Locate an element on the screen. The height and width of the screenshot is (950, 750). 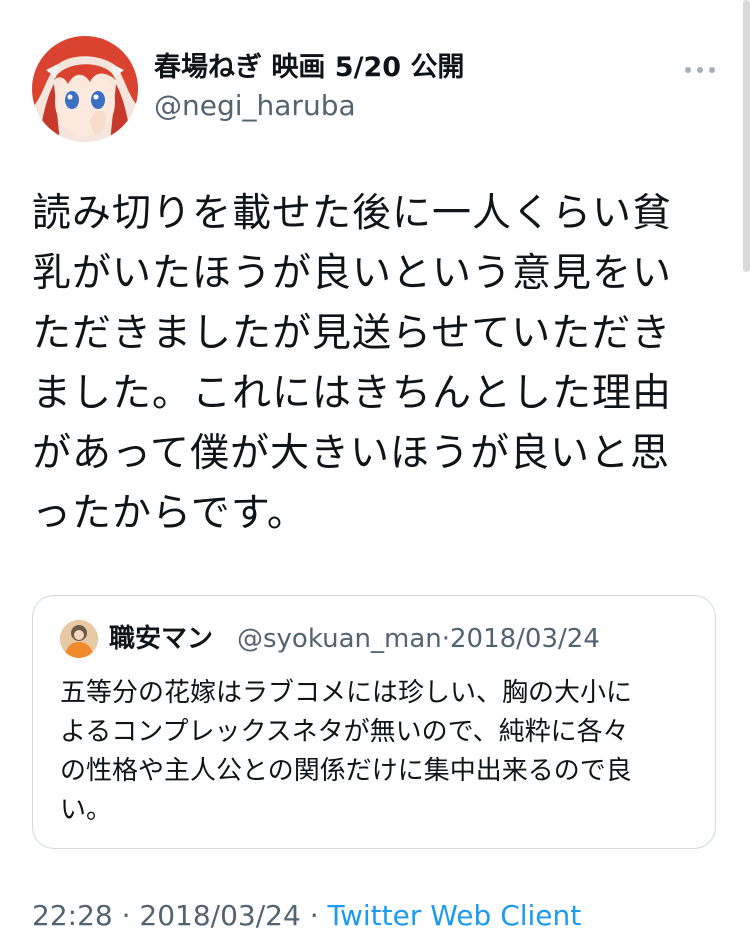
author-avatar is located at coordinates (85, 89).